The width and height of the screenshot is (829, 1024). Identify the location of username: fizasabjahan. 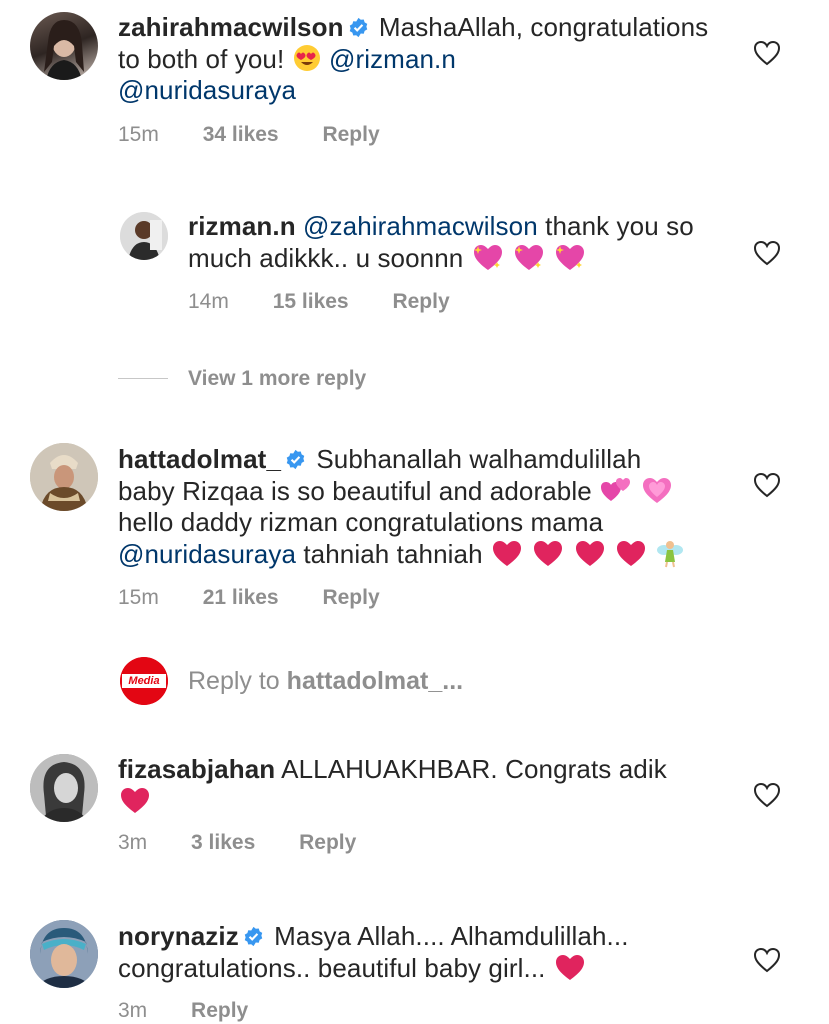
(196, 769).